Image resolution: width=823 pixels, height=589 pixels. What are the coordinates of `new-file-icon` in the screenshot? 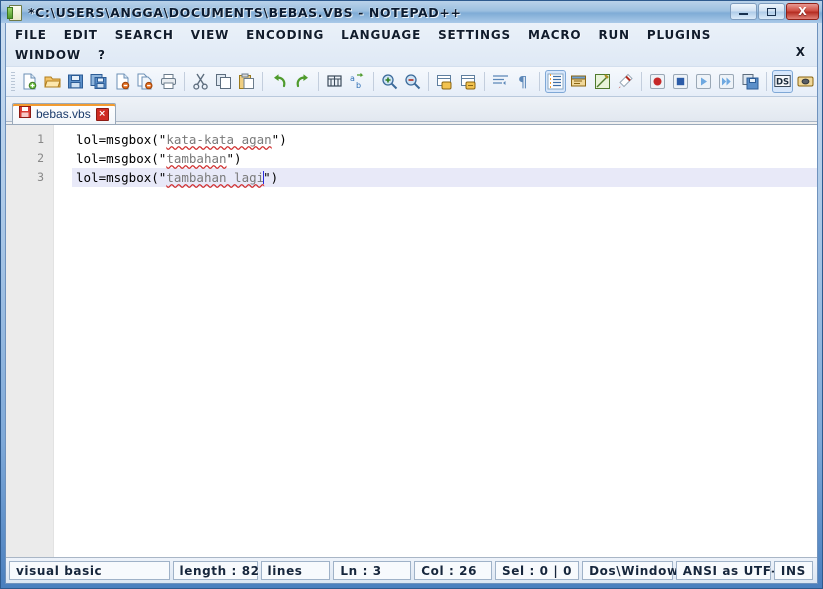 It's located at (29, 81).